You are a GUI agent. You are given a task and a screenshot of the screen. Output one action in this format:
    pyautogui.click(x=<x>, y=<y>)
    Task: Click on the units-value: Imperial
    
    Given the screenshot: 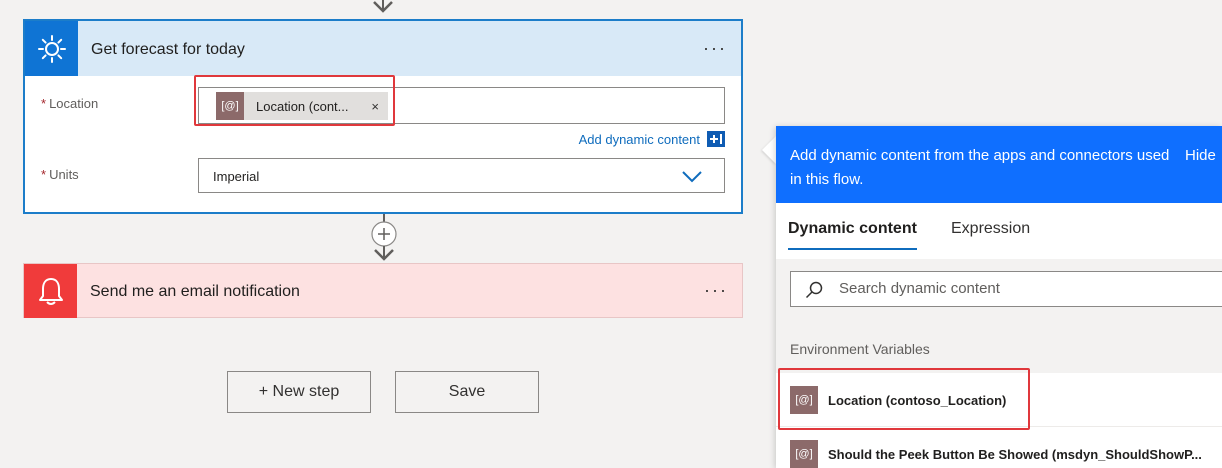 What is the action you would take?
    pyautogui.click(x=236, y=176)
    